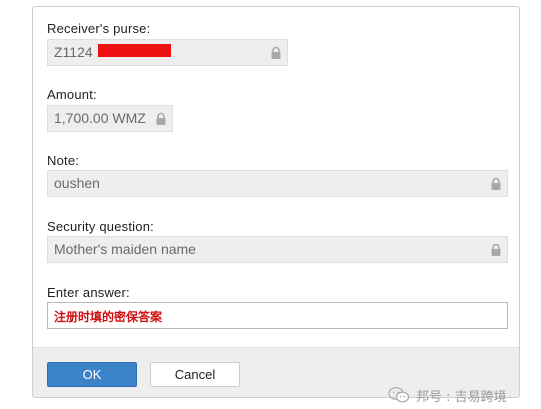  What do you see at coordinates (73, 52) in the screenshot?
I see `receiver-purse-value: Z1124` at bounding box center [73, 52].